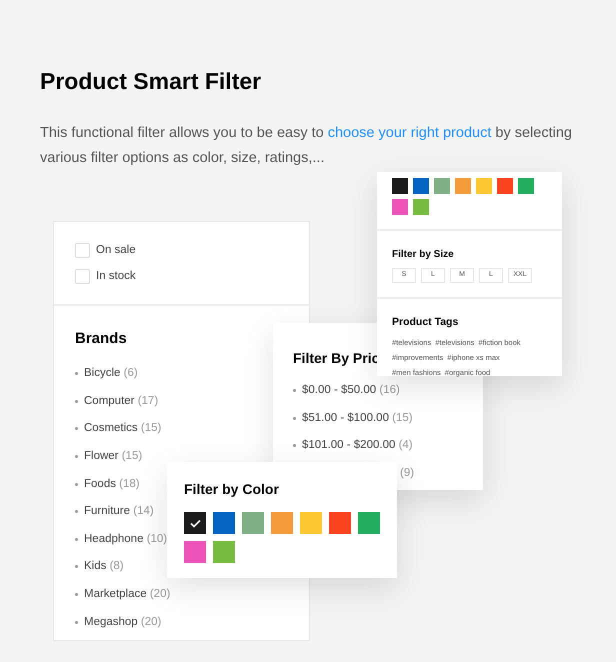 This screenshot has height=662, width=616. I want to click on check-icon, so click(195, 523).